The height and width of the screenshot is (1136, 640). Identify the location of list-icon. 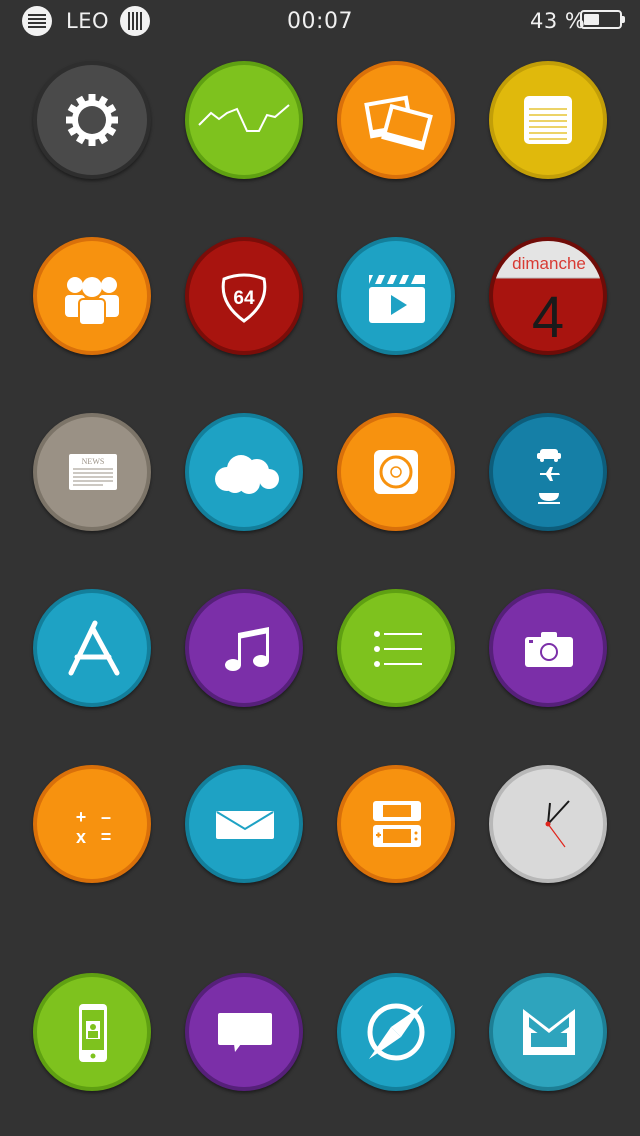
(398, 649).